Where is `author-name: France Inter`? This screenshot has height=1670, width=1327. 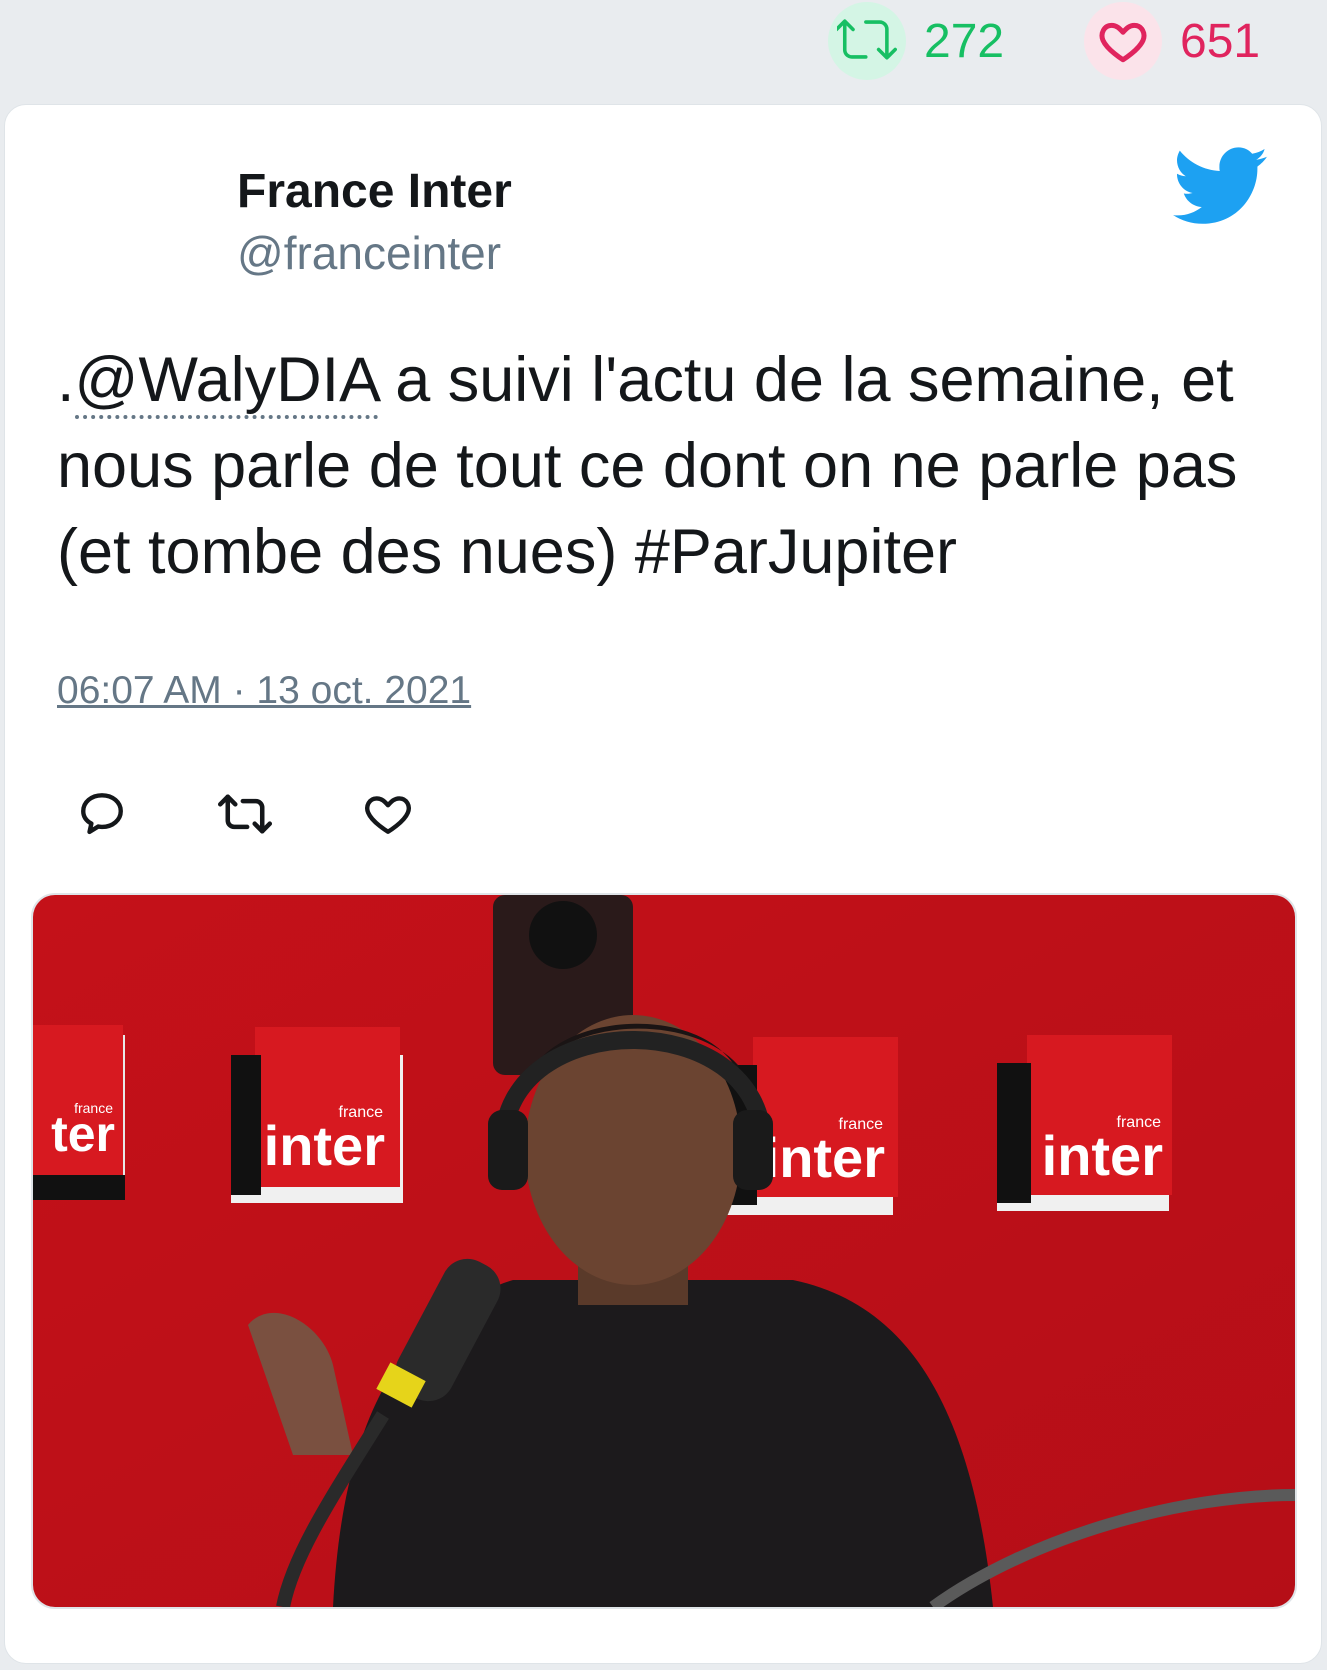 author-name: France Inter is located at coordinates (374, 192).